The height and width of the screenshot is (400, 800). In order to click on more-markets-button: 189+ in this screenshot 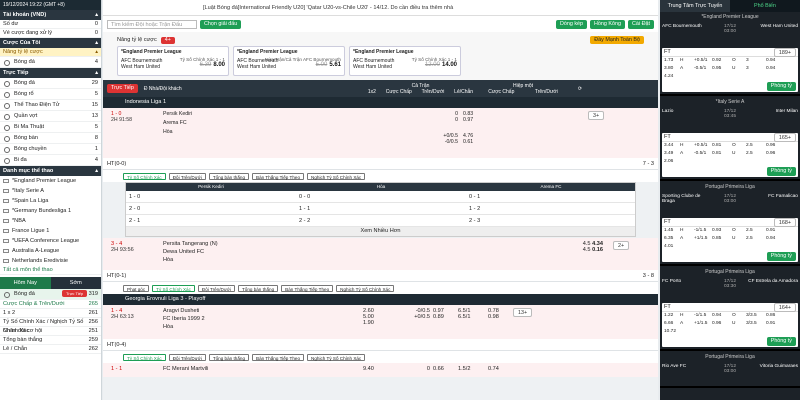, I will do `click(784, 52)`.